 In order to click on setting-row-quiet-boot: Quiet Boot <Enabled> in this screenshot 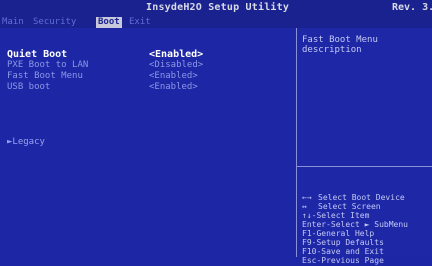, I will do `click(149, 55)`.